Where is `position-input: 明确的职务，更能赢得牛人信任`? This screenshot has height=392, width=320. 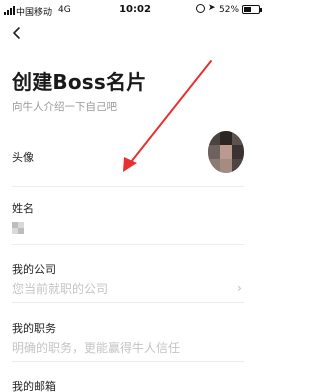 position-input: 明确的职务，更能赢得牛人信任 is located at coordinates (96, 347).